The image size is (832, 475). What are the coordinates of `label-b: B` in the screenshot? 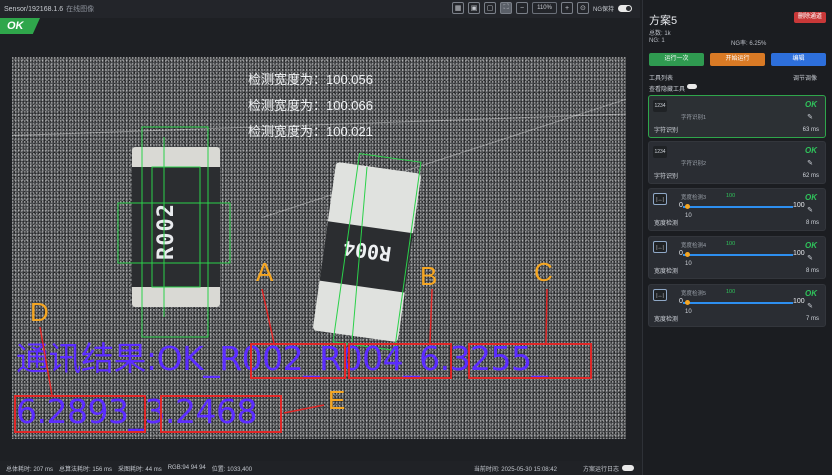 It's located at (429, 276).